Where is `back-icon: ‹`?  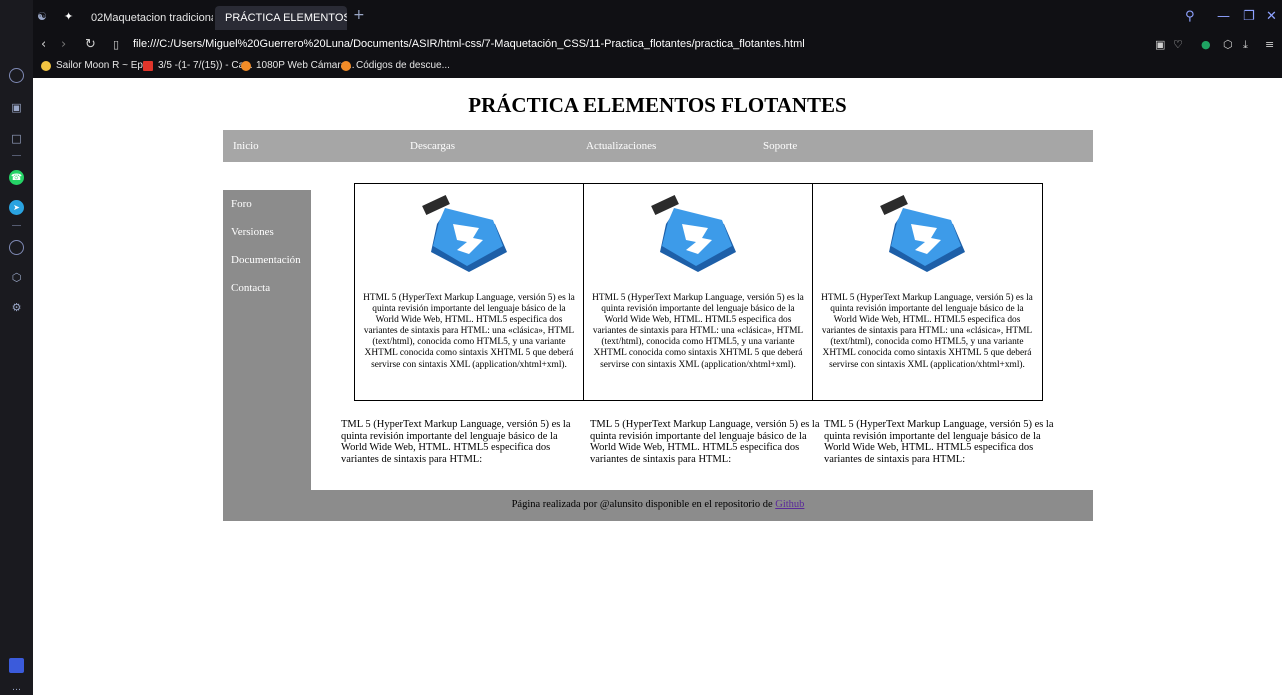 back-icon: ‹ is located at coordinates (43, 44).